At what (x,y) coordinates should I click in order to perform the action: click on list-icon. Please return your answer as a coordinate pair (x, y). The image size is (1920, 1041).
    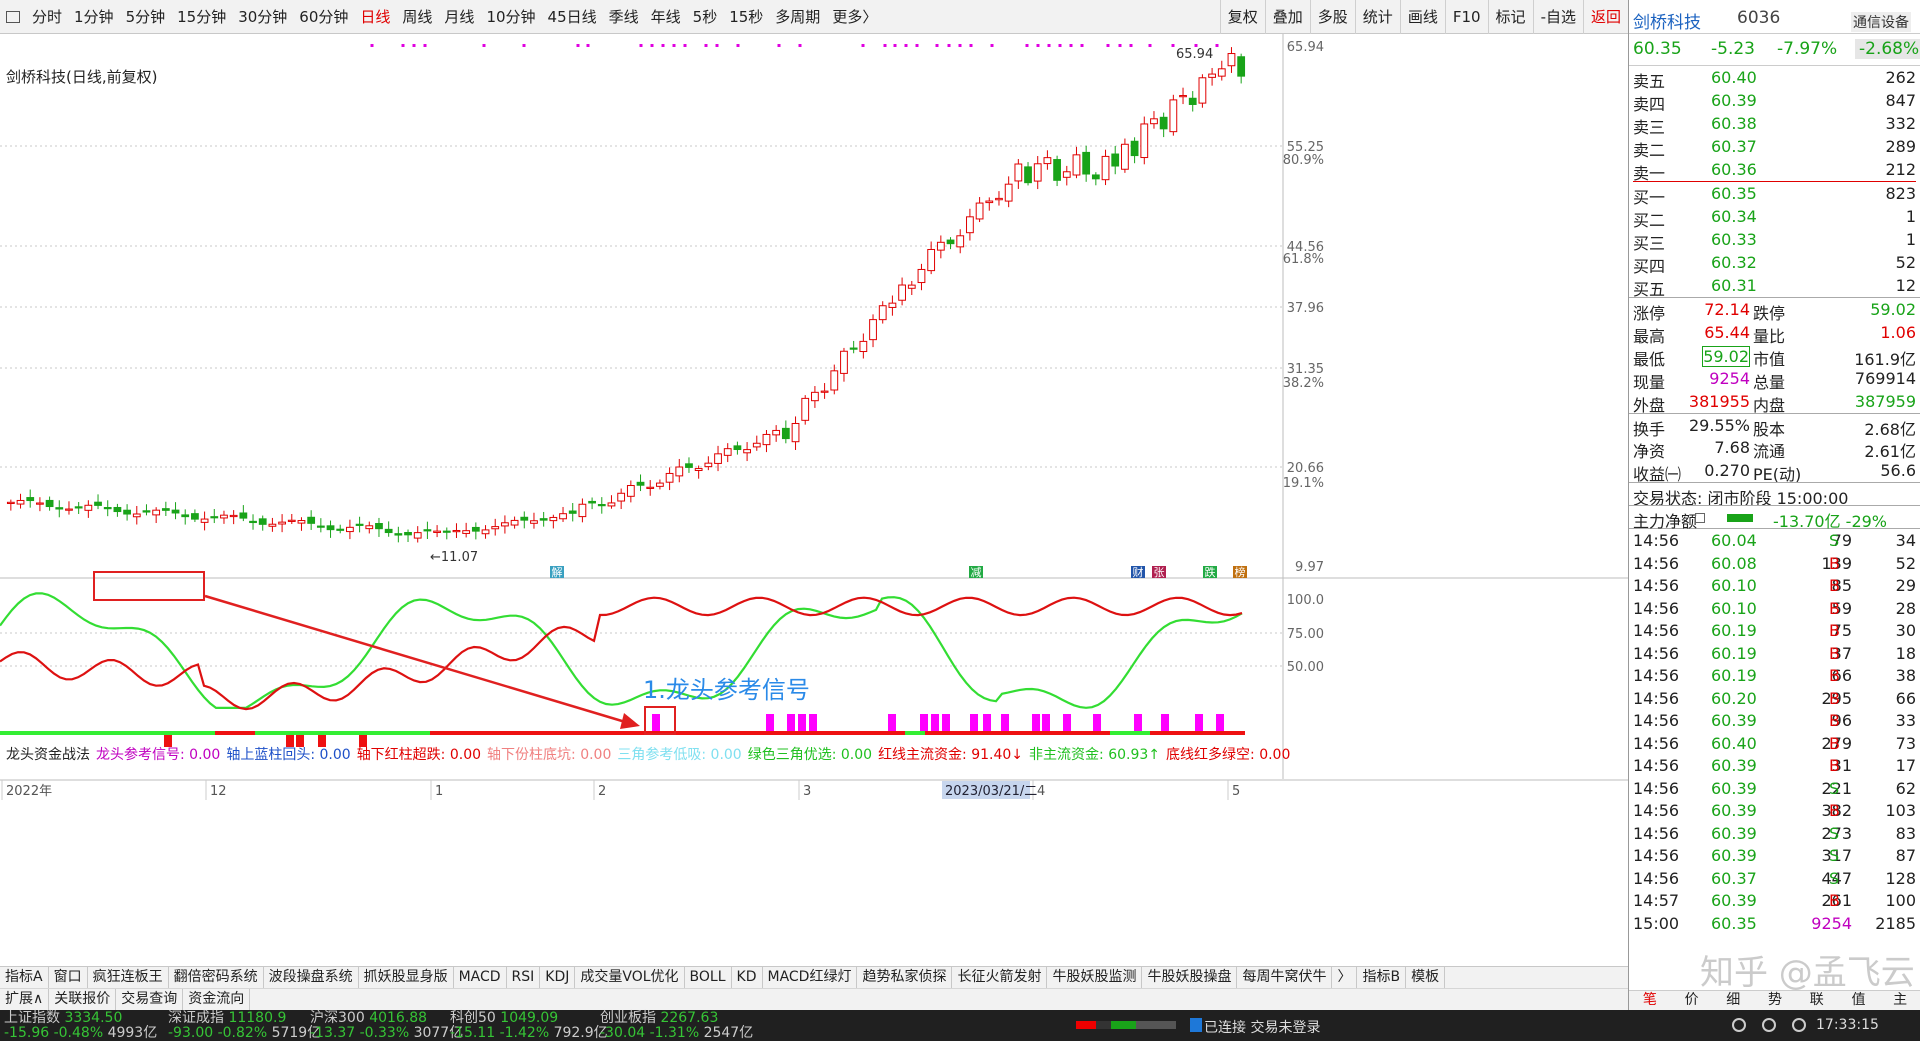
    Looking at the image, I should click on (1700, 518).